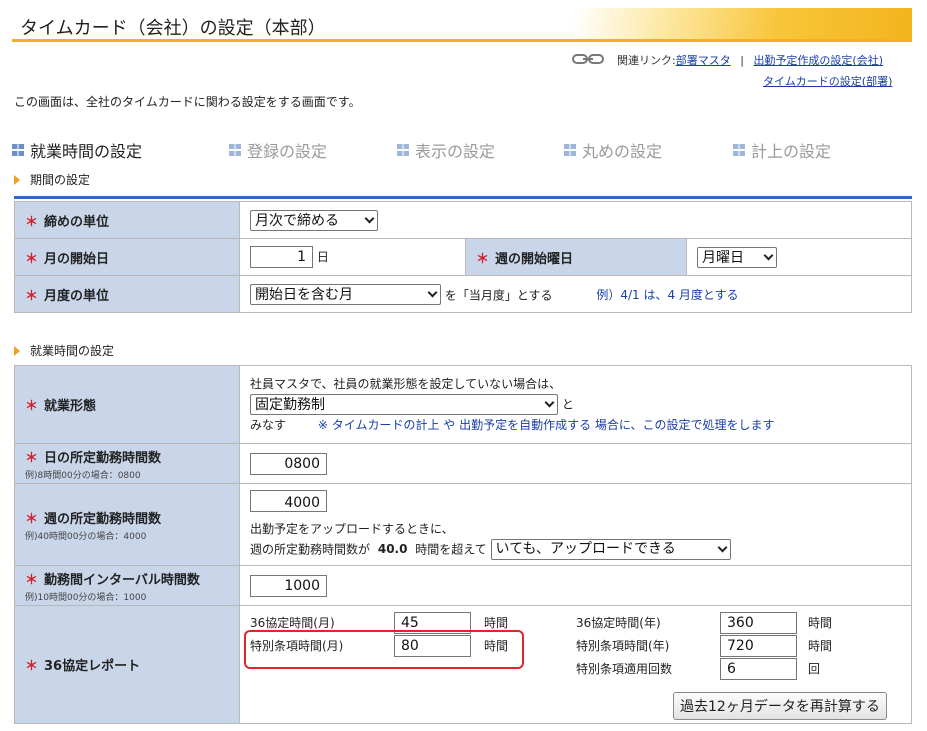 The height and width of the screenshot is (731, 927). I want to click on select-value: 開始日を含む月, so click(304, 295).